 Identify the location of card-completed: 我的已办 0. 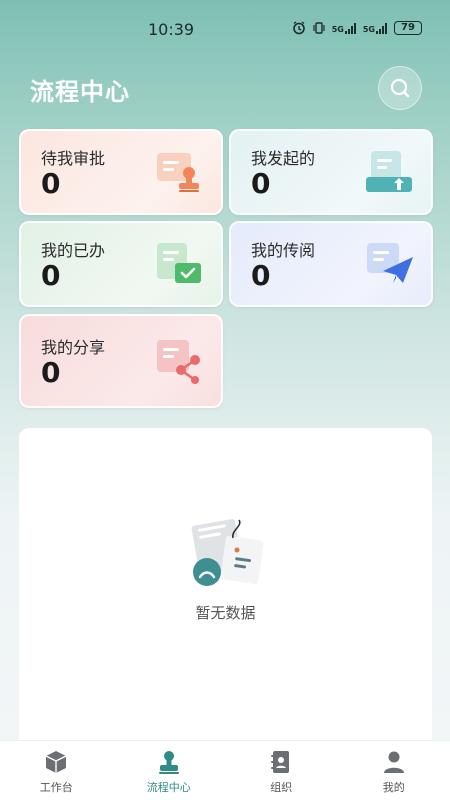
(121, 264).